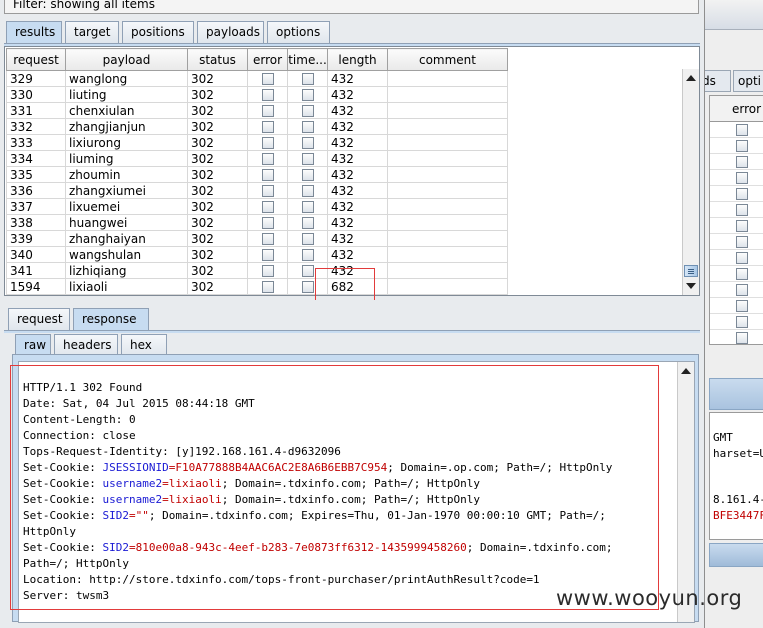  What do you see at coordinates (736, 555) in the screenshot?
I see `background-status-strip` at bounding box center [736, 555].